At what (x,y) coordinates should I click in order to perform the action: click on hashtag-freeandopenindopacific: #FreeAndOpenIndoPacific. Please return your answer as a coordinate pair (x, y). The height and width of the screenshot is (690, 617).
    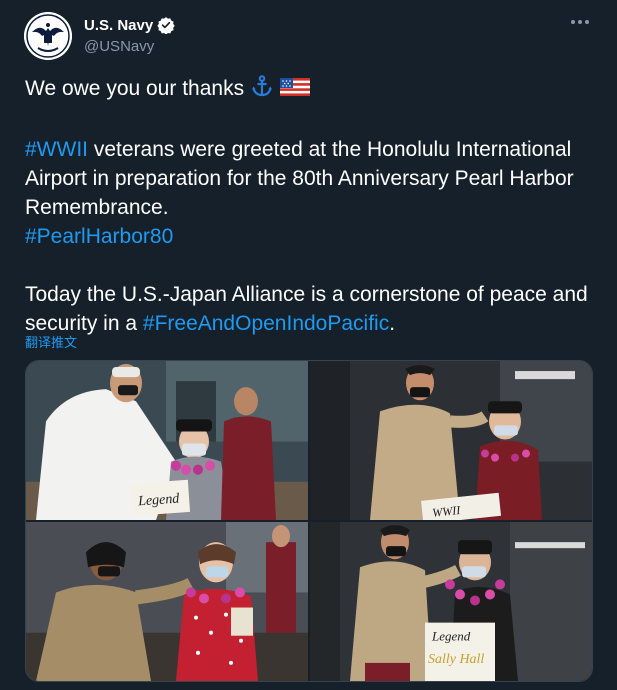
    Looking at the image, I should click on (266, 323).